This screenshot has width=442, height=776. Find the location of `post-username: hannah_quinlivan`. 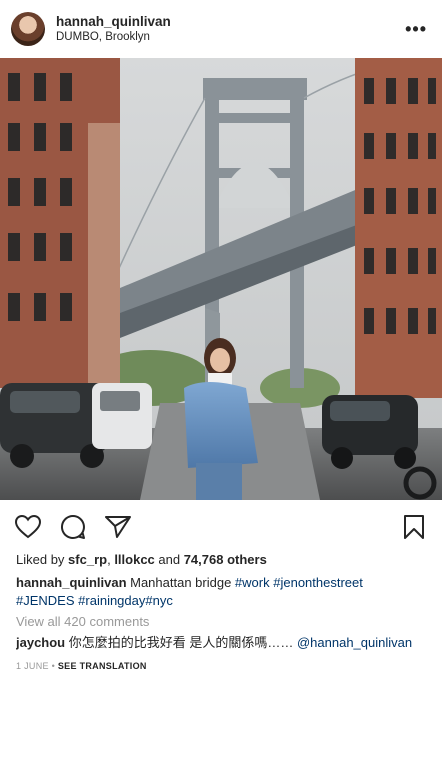

post-username: hannah_quinlivan is located at coordinates (228, 22).